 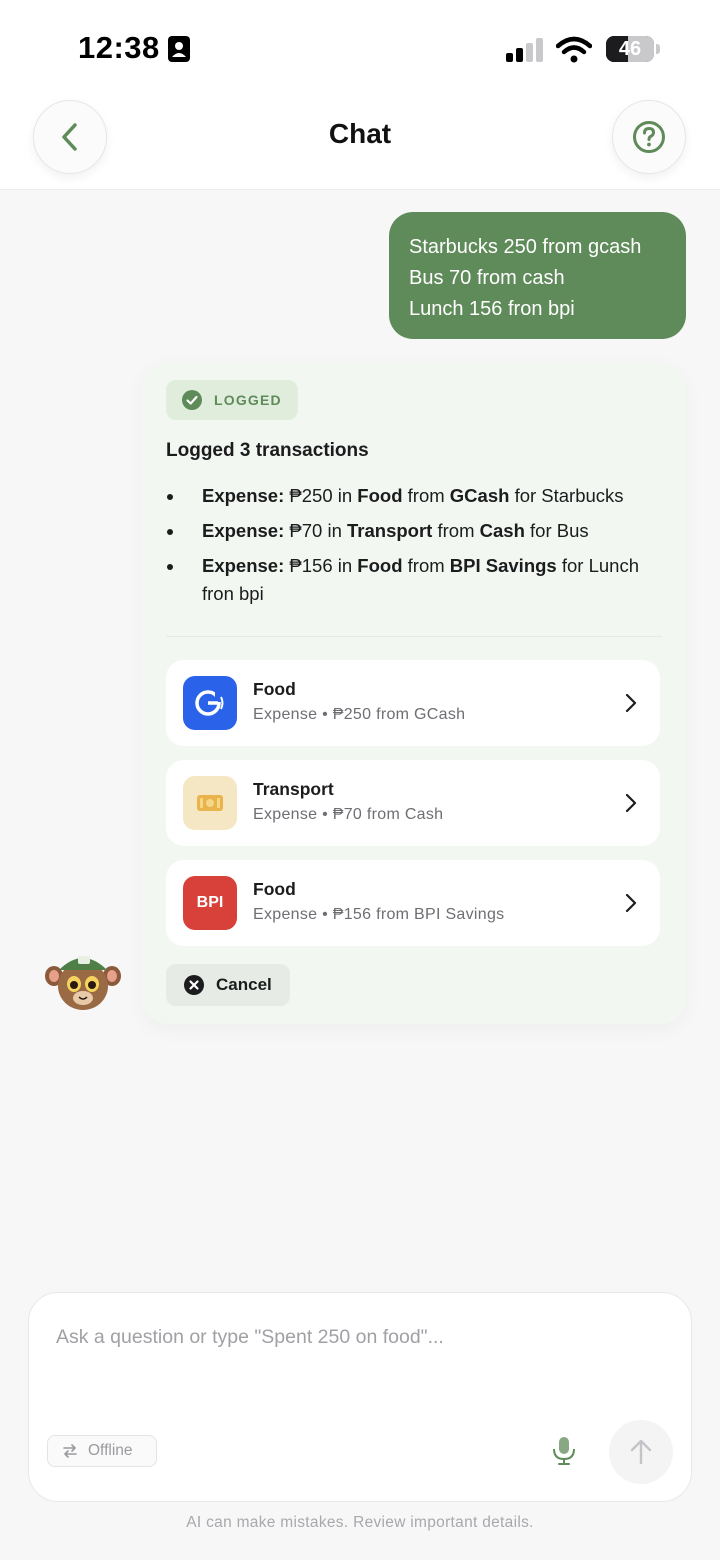 I want to click on transaction-card-food-gcash: Food Expense • ₱250 from GCash, so click(x=413, y=703).